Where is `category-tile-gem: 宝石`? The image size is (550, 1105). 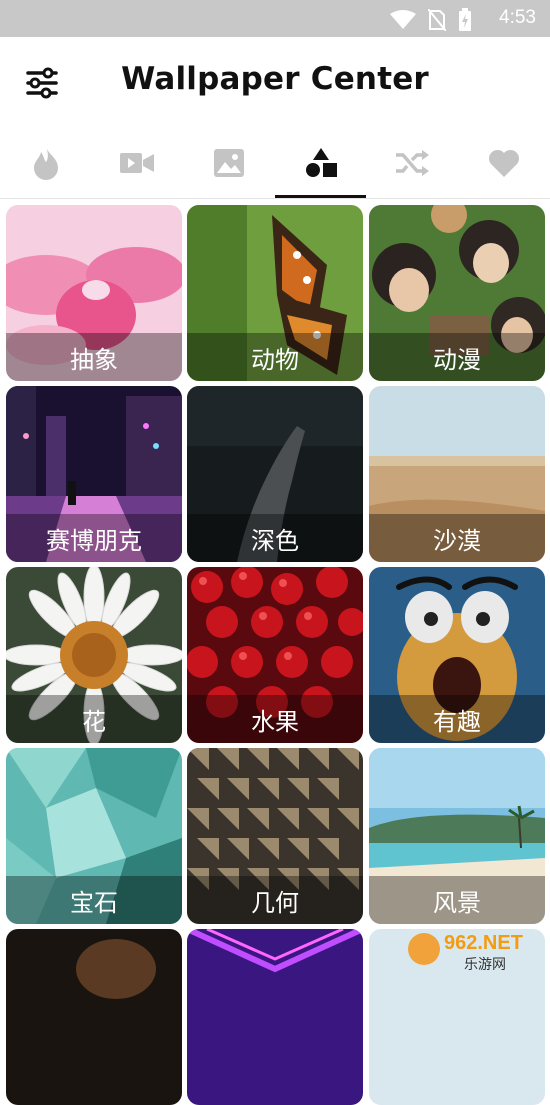 category-tile-gem: 宝石 is located at coordinates (94, 836).